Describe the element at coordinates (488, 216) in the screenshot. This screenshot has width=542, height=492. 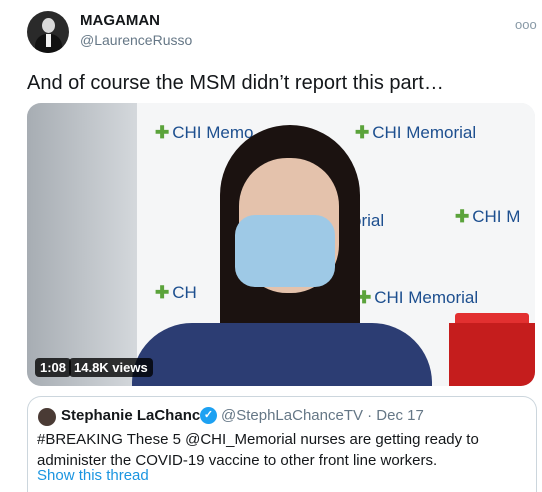
I see `backdrop-logo: ✚ CHI M` at that location.